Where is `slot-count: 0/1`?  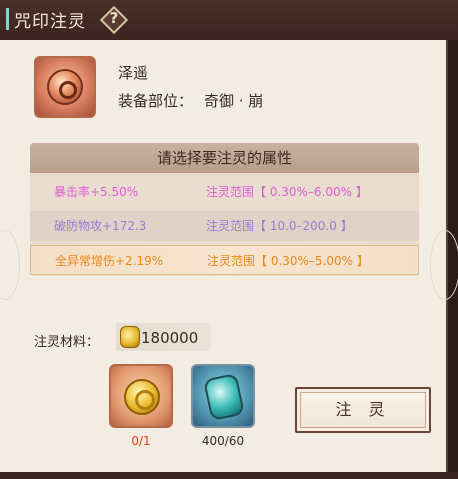 slot-count: 0/1 is located at coordinates (141, 441).